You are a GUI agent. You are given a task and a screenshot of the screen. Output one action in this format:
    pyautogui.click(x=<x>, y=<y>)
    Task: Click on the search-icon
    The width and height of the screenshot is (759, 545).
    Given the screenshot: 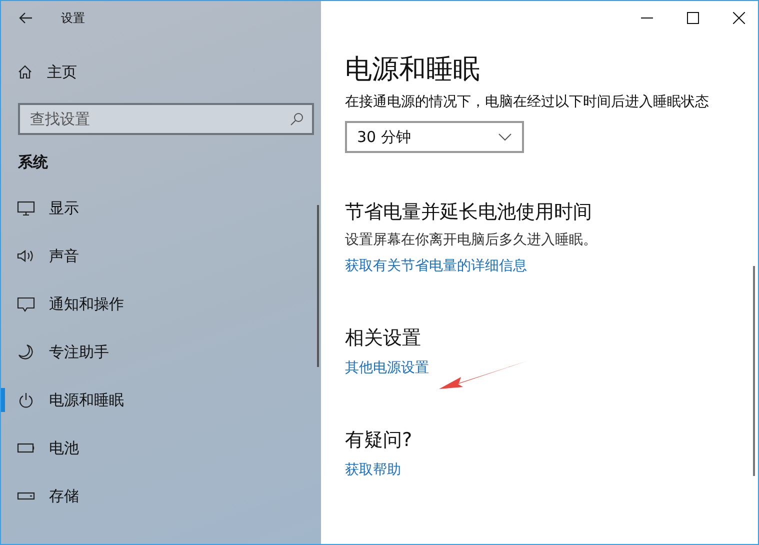 What is the action you would take?
    pyautogui.click(x=297, y=119)
    